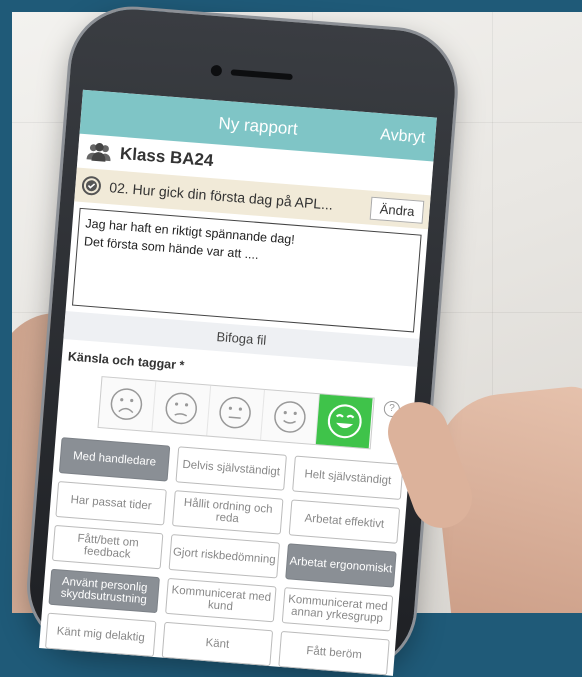 This screenshot has width=582, height=677. I want to click on tag-chip: Med handledare, so click(114, 459).